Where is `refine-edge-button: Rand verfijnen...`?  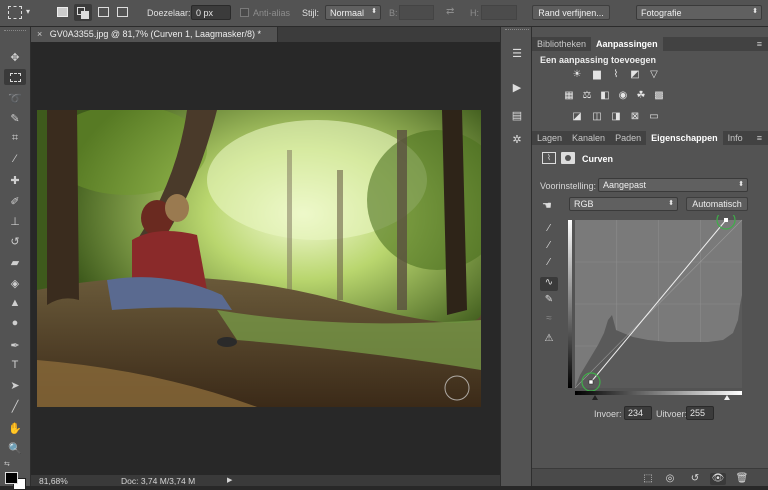
refine-edge-button: Rand verfijnen... is located at coordinates (571, 12).